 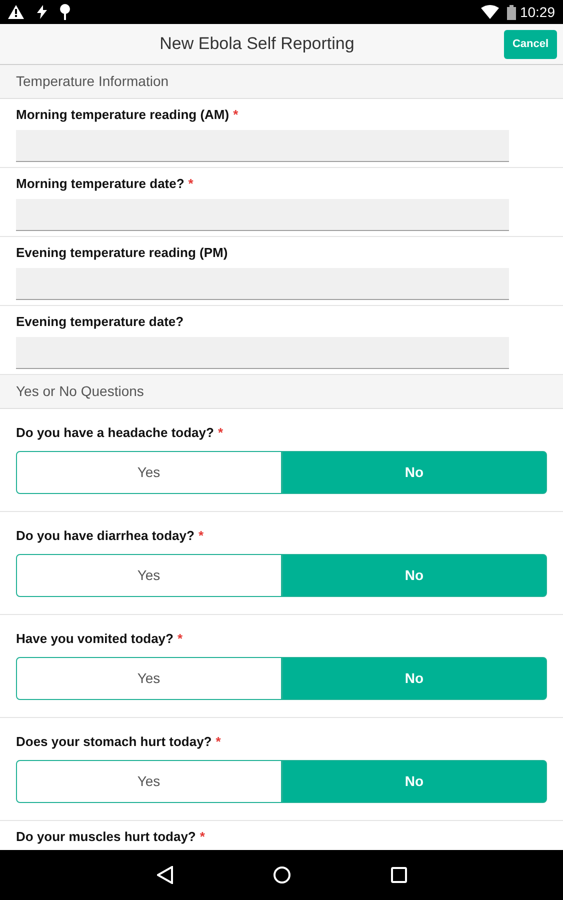 What do you see at coordinates (281, 82) in the screenshot?
I see `section-header: Temperature Information` at bounding box center [281, 82].